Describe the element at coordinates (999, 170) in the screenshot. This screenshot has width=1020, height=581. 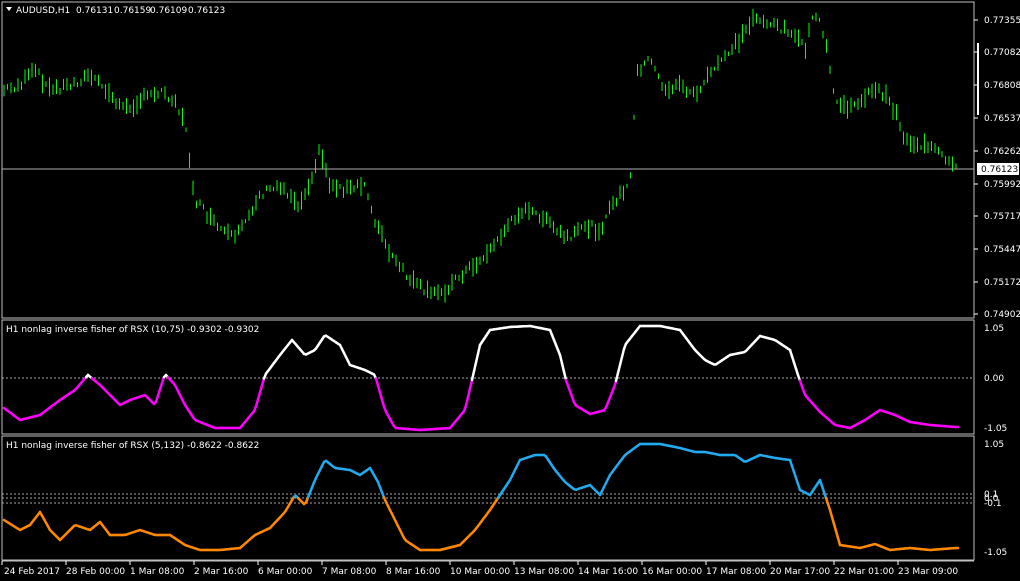
I see `current-price-label: 0.76123` at that location.